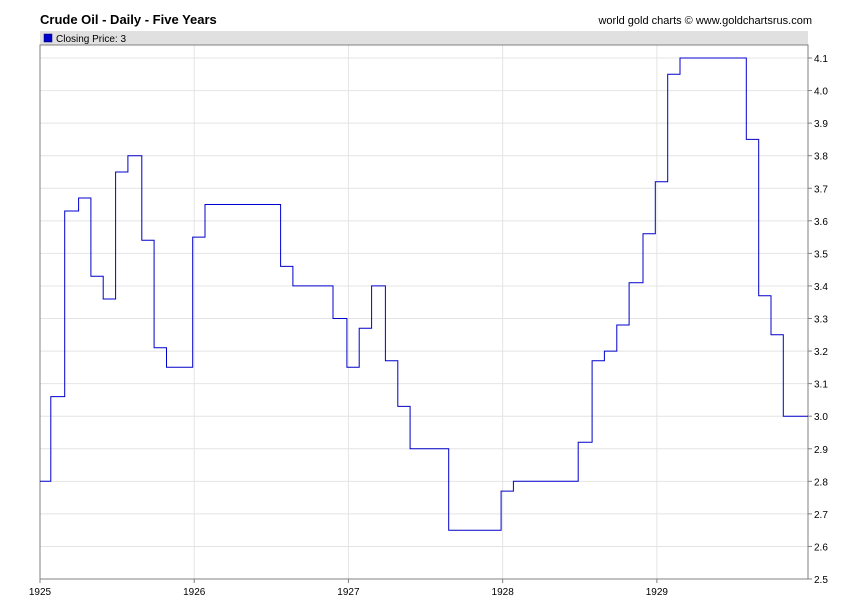 The width and height of the screenshot is (850, 616). What do you see at coordinates (821, 417) in the screenshot?
I see `y-tick-label: 3.0` at bounding box center [821, 417].